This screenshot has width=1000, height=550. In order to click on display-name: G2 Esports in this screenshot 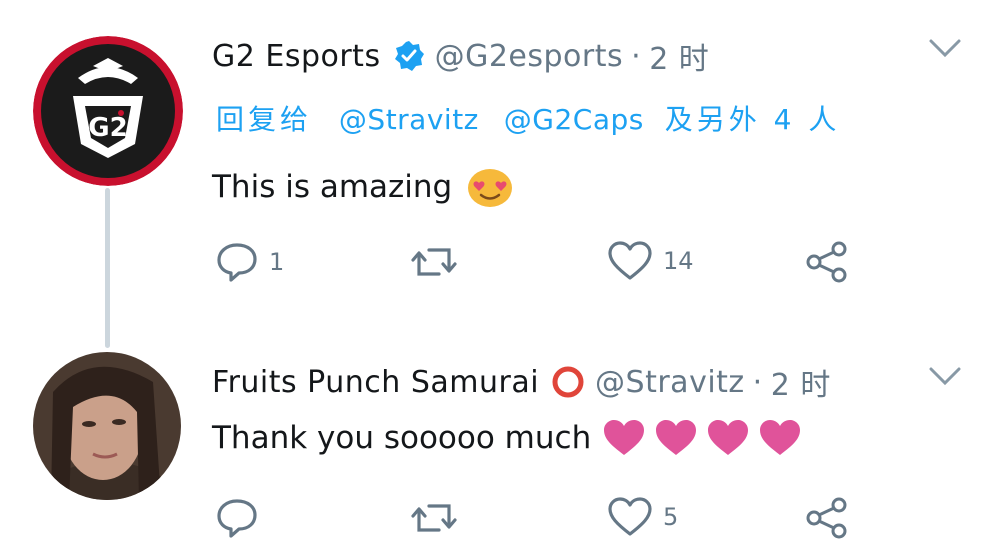, I will do `click(296, 56)`.